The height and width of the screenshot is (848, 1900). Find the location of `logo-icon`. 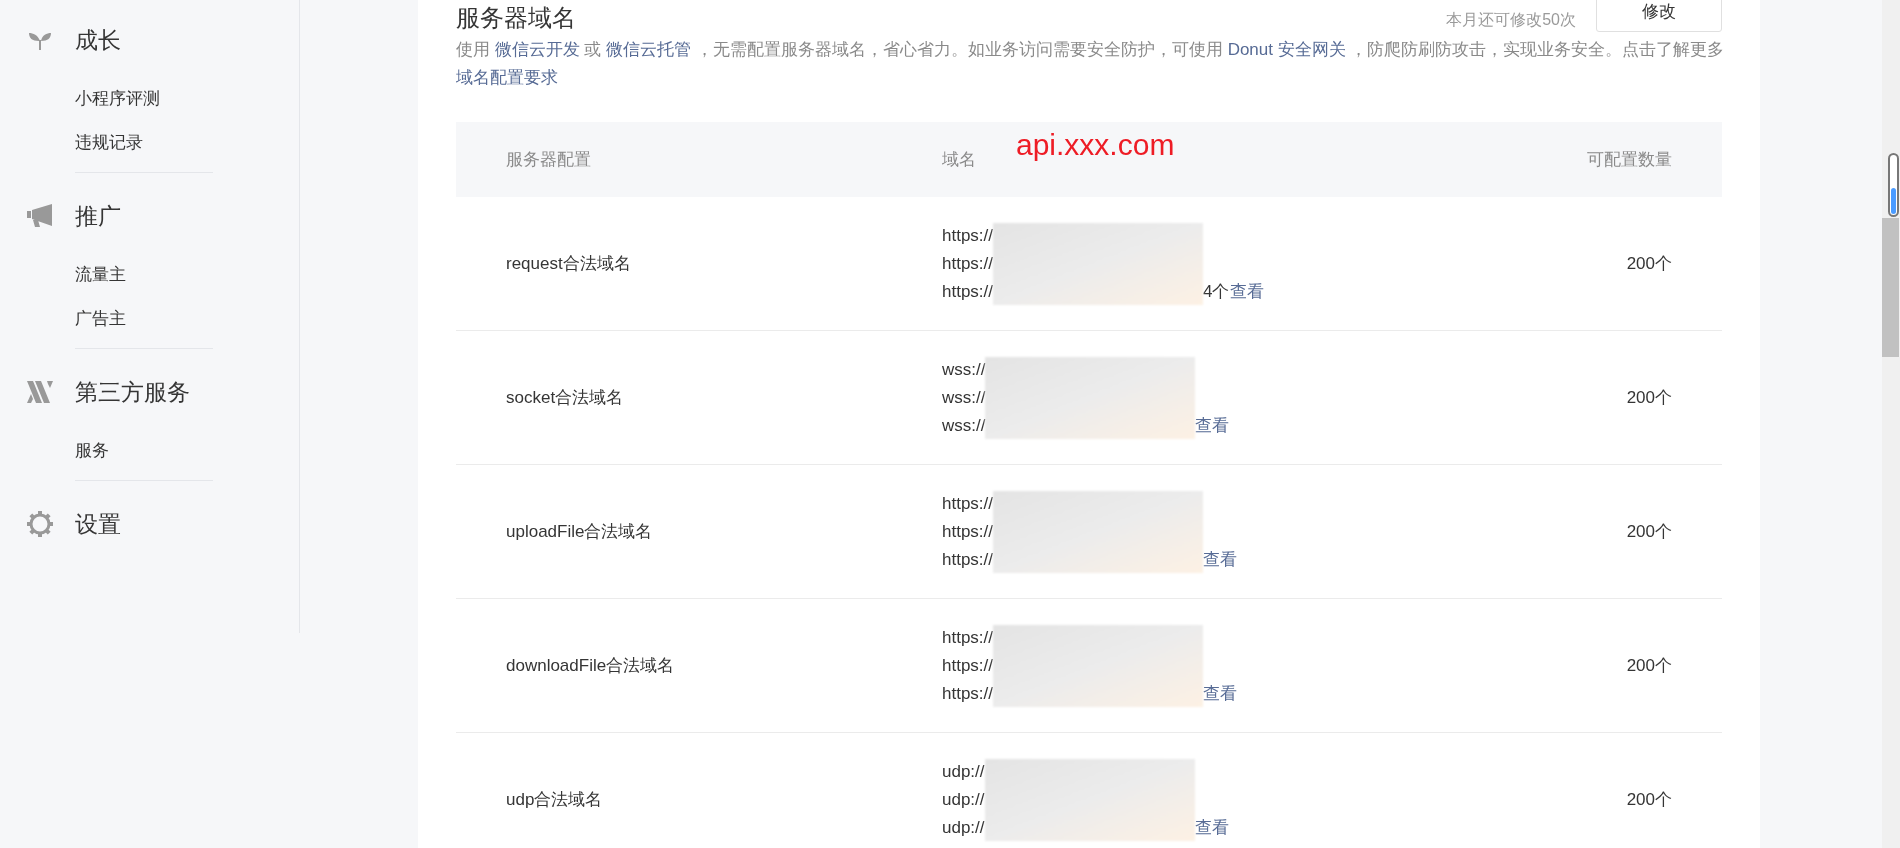

logo-icon is located at coordinates (39, 392).